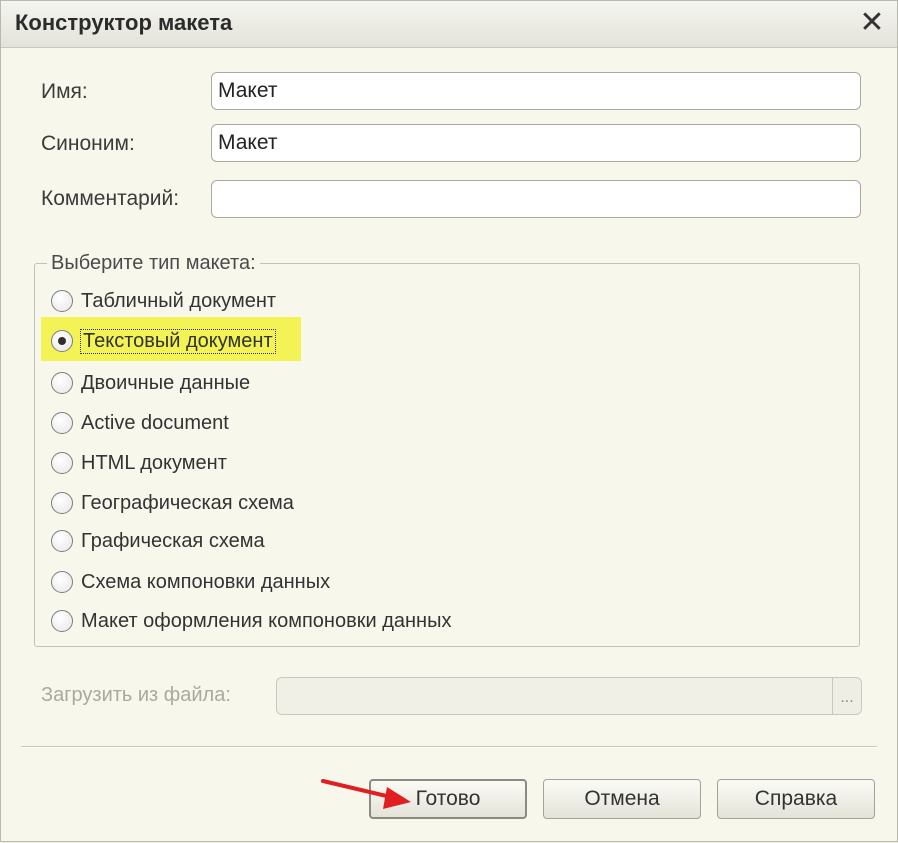 The width and height of the screenshot is (898, 843). What do you see at coordinates (154, 462) in the screenshot?
I see `radio-label: HTML документ` at bounding box center [154, 462].